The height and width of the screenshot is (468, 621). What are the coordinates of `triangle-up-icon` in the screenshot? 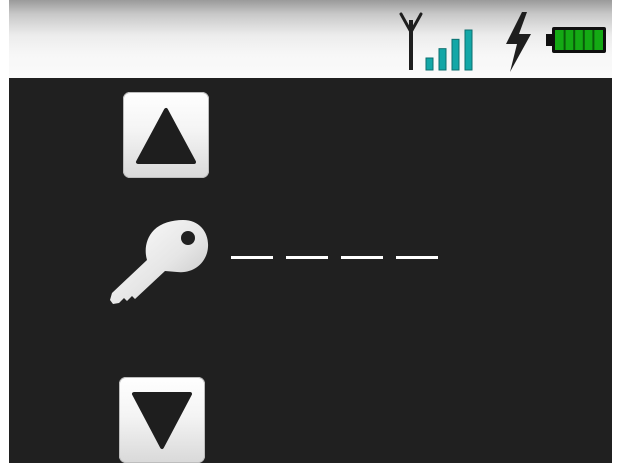 It's located at (166, 136).